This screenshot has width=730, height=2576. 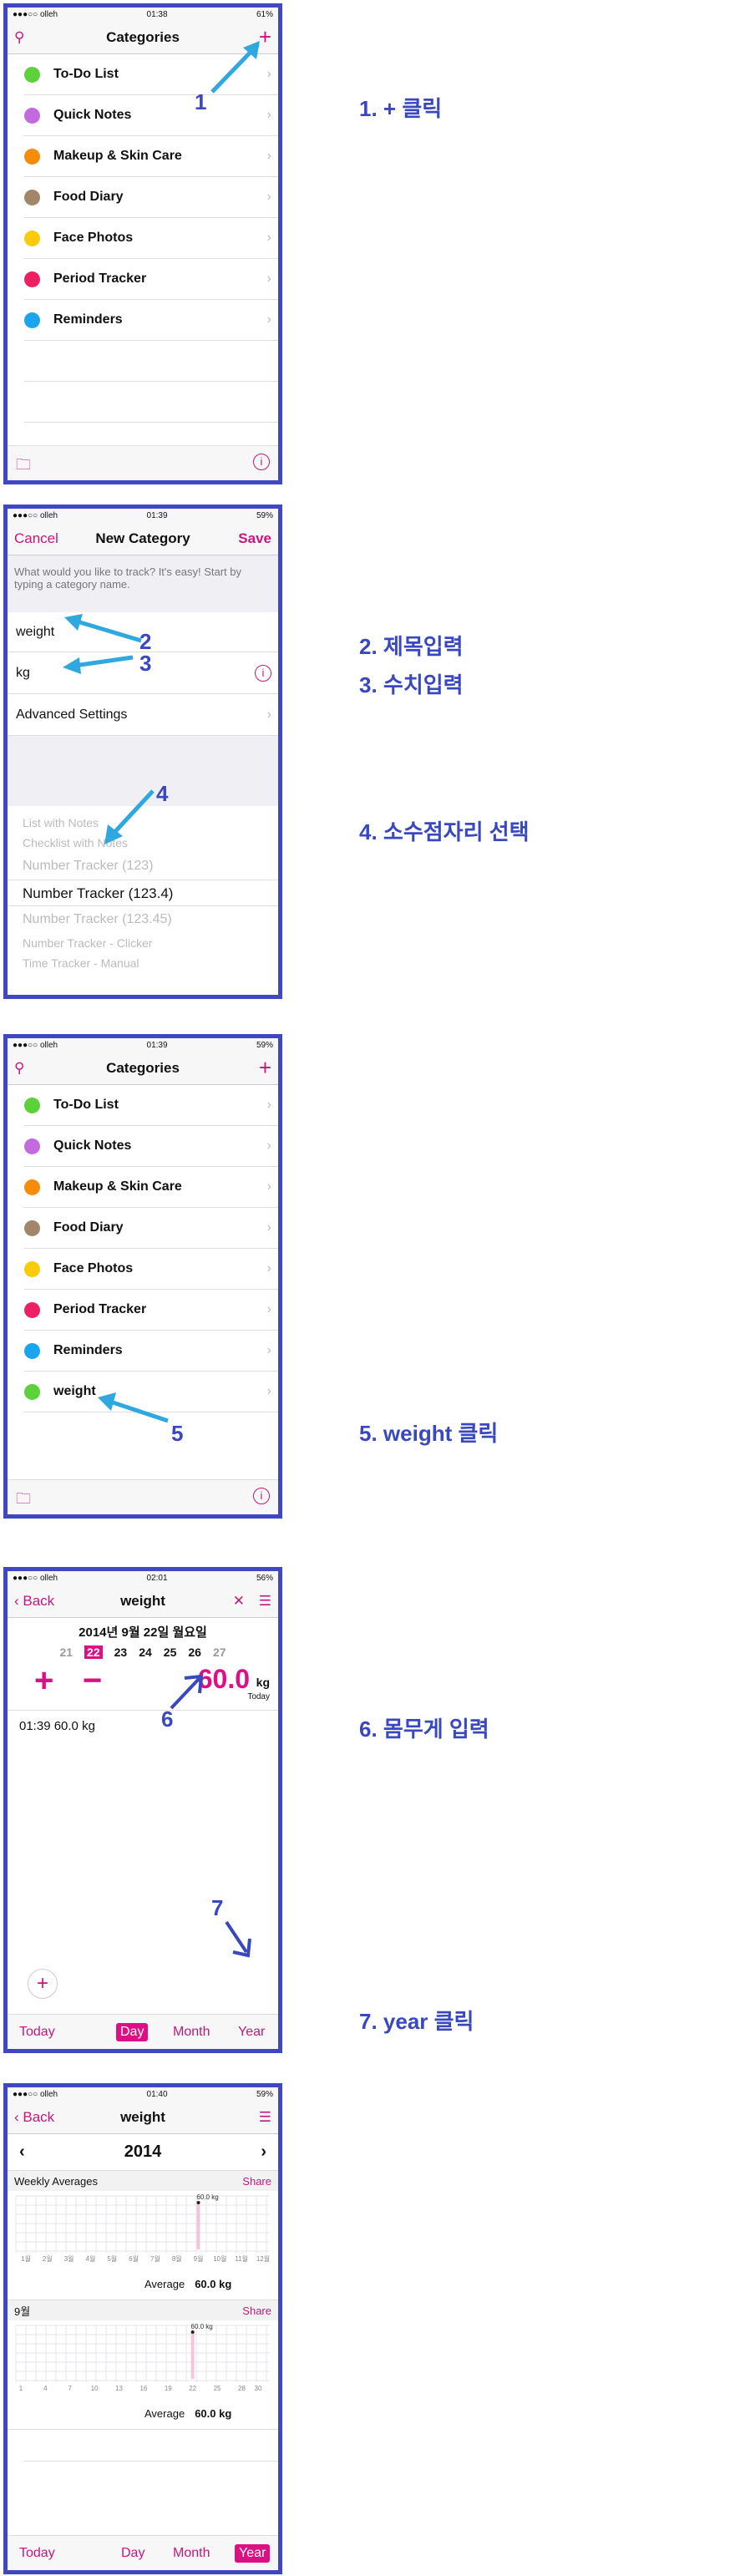 What do you see at coordinates (151, 1105) in the screenshot?
I see `category-row: To-Do List ›` at bounding box center [151, 1105].